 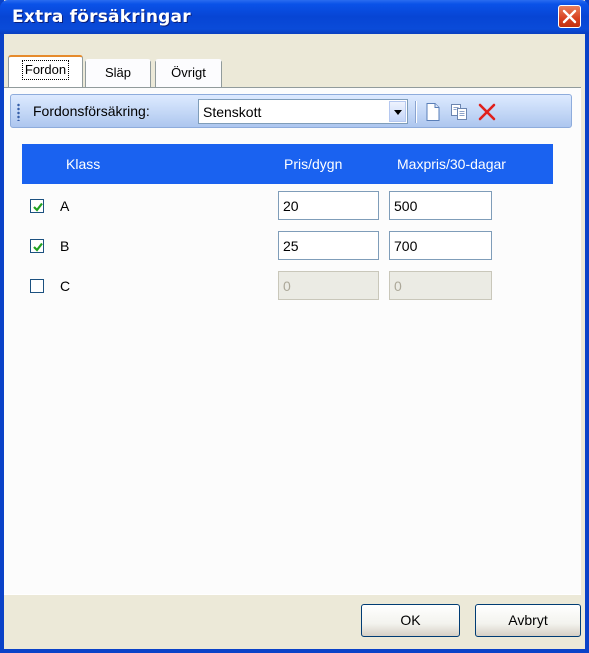 What do you see at coordinates (397, 111) in the screenshot?
I see `dropdown-arrow-icon` at bounding box center [397, 111].